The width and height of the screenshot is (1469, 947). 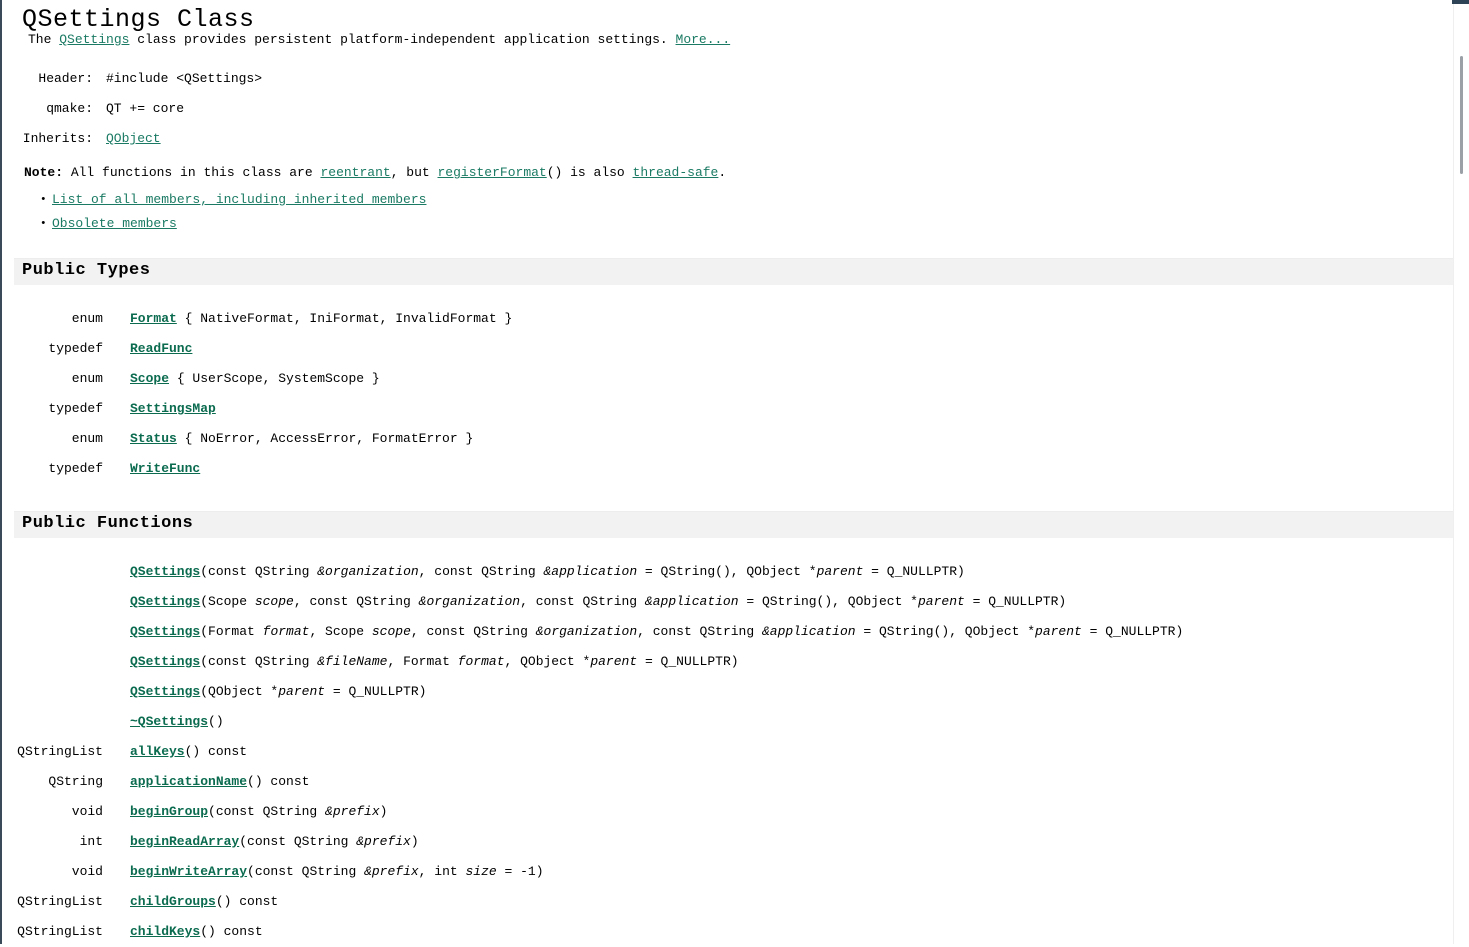 I want to click on obsolete-members-link: Obsolete members, so click(x=114, y=223).